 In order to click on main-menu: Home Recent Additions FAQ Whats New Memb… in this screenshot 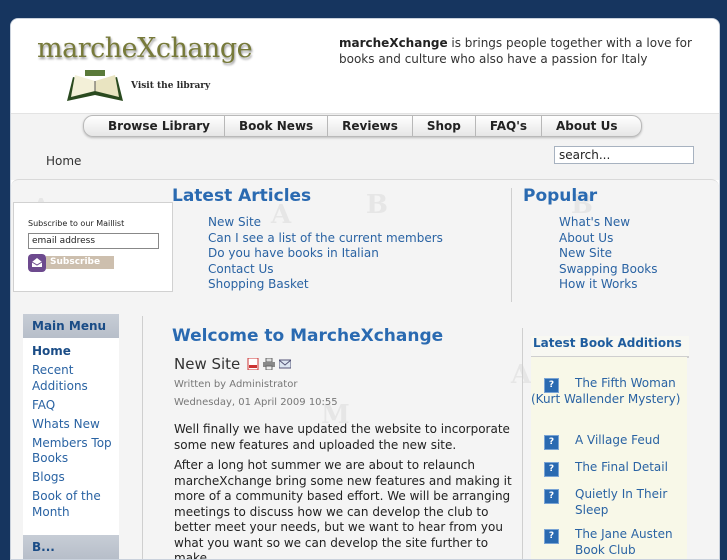, I will do `click(71, 448)`.